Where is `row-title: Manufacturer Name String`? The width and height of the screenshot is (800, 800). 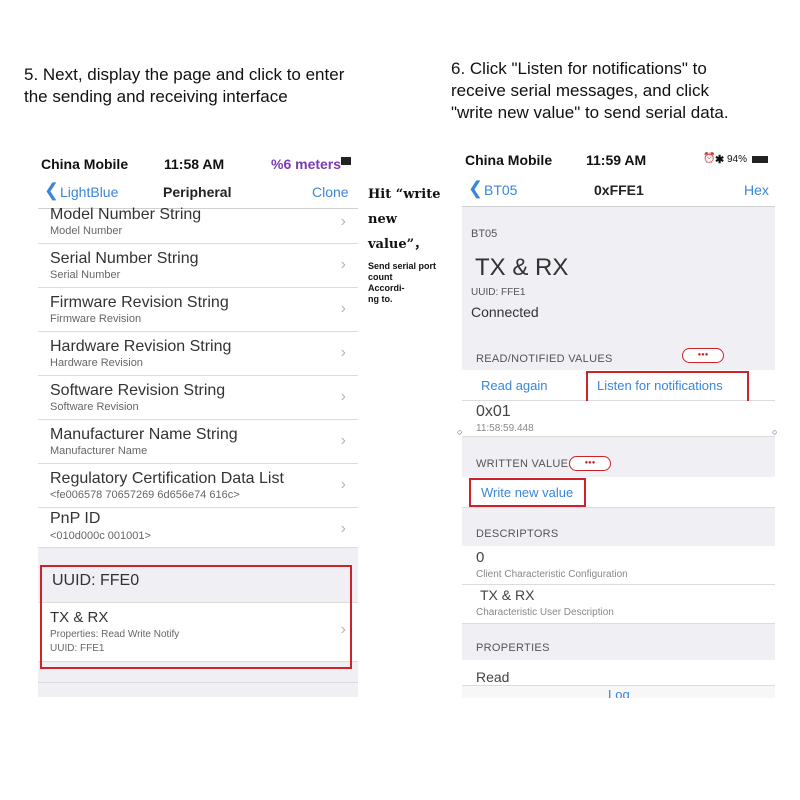 row-title: Manufacturer Name String is located at coordinates (144, 434).